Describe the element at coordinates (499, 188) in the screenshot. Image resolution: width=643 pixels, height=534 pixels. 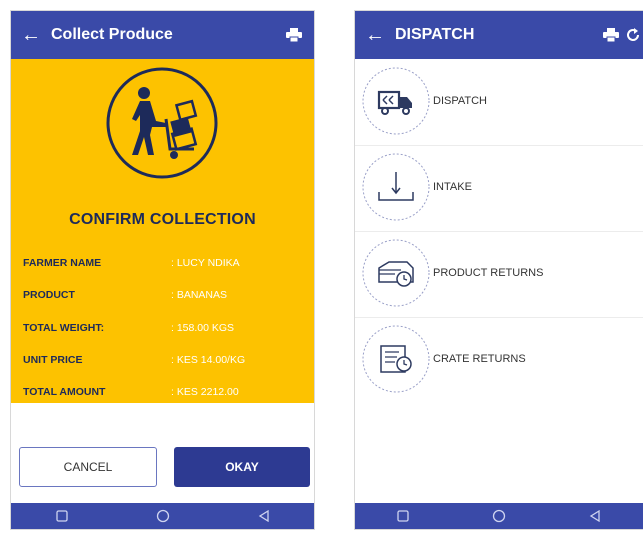
I see `menu-item-intake: INTAKE` at that location.